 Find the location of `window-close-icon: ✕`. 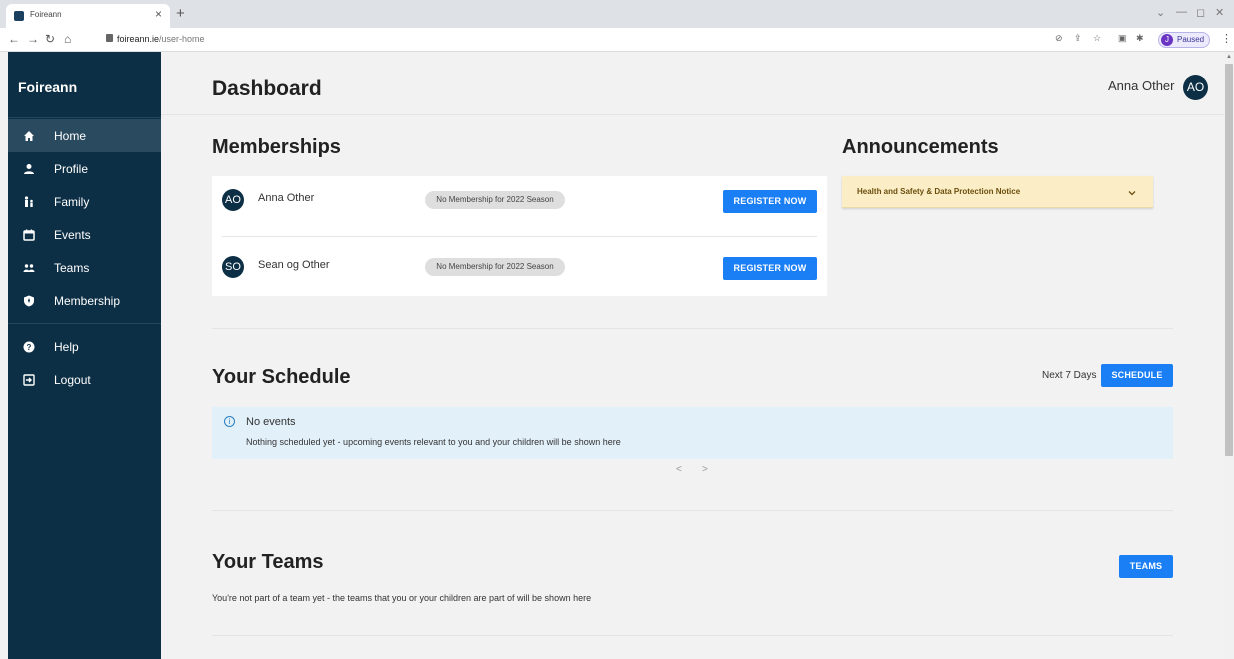

window-close-icon: ✕ is located at coordinates (1219, 12).